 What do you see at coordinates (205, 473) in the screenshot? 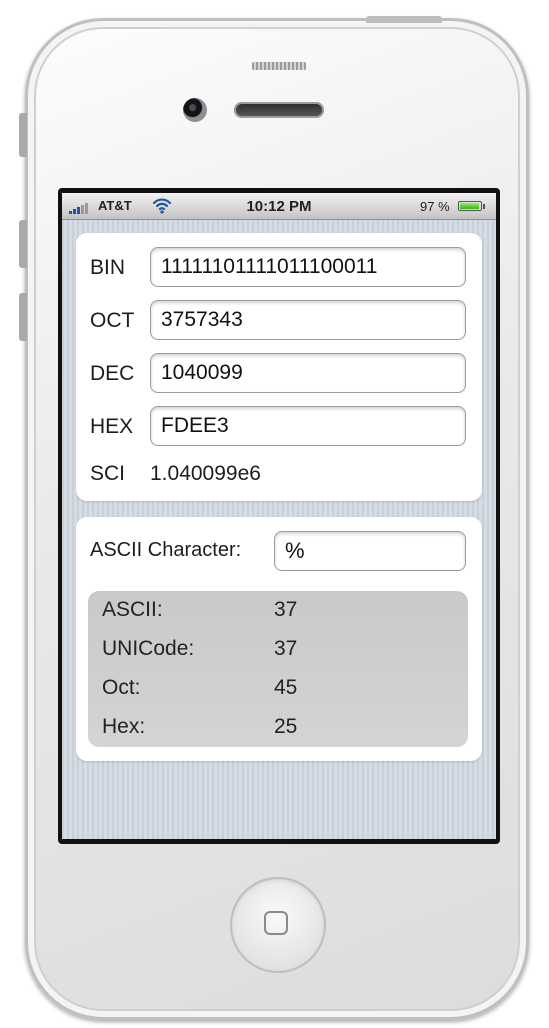
I see `sci-value: 1.040099e6` at bounding box center [205, 473].